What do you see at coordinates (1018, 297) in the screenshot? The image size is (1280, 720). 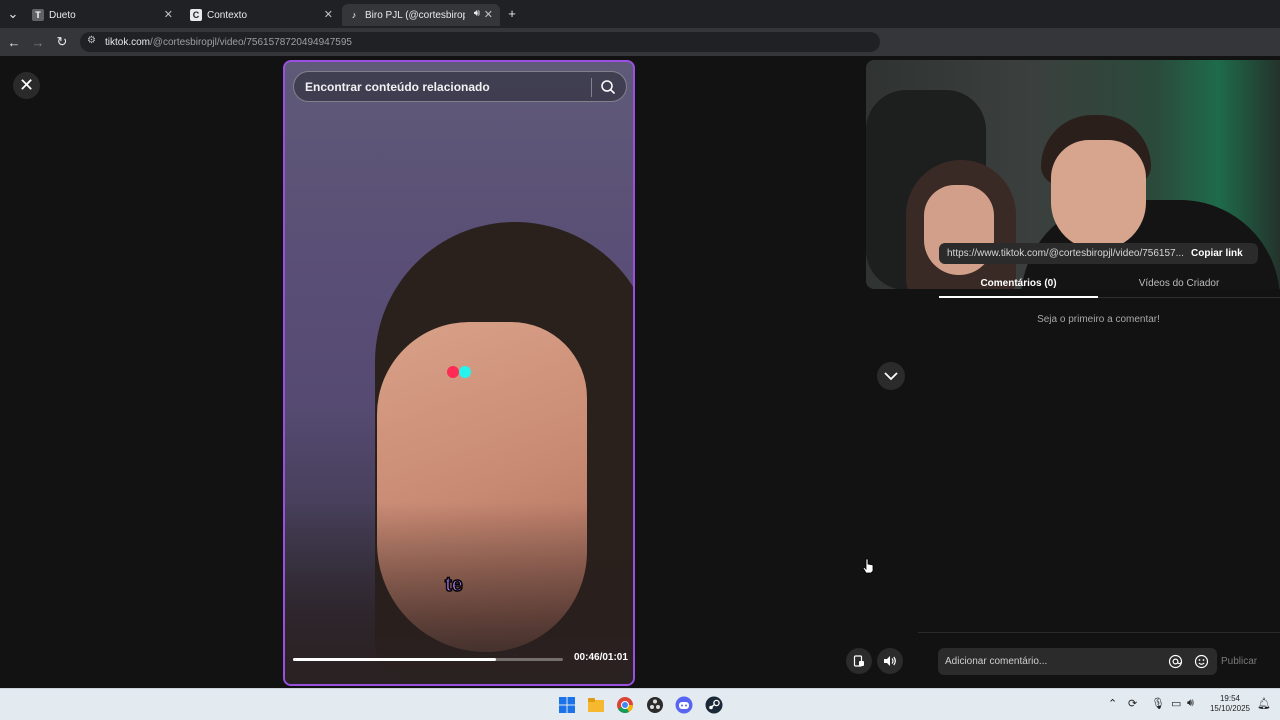 I see `active-tab-underline` at bounding box center [1018, 297].